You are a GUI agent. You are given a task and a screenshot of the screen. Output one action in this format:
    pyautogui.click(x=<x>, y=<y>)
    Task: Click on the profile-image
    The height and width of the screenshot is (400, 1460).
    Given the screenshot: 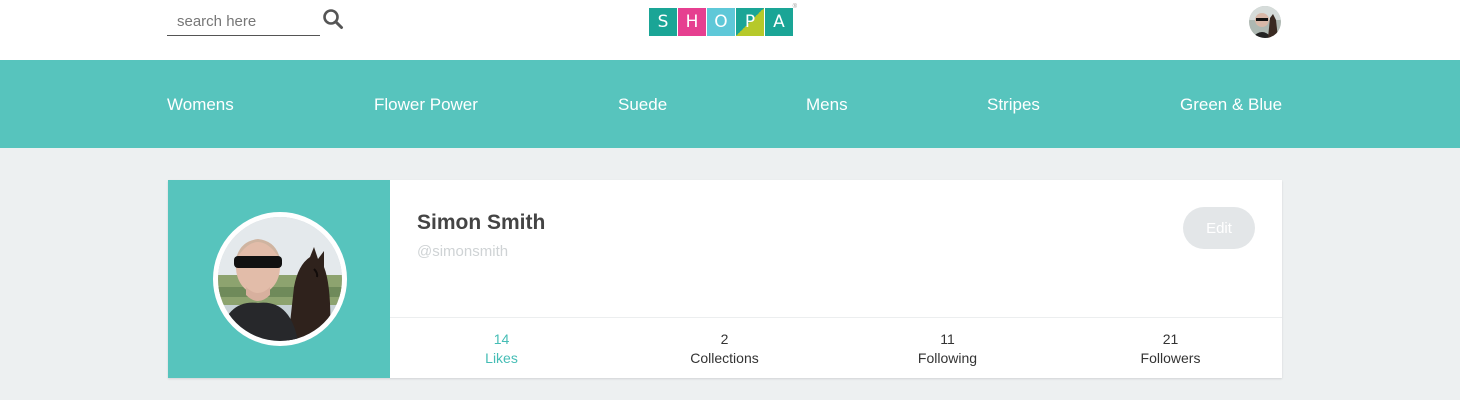 What is the action you would take?
    pyautogui.click(x=280, y=279)
    